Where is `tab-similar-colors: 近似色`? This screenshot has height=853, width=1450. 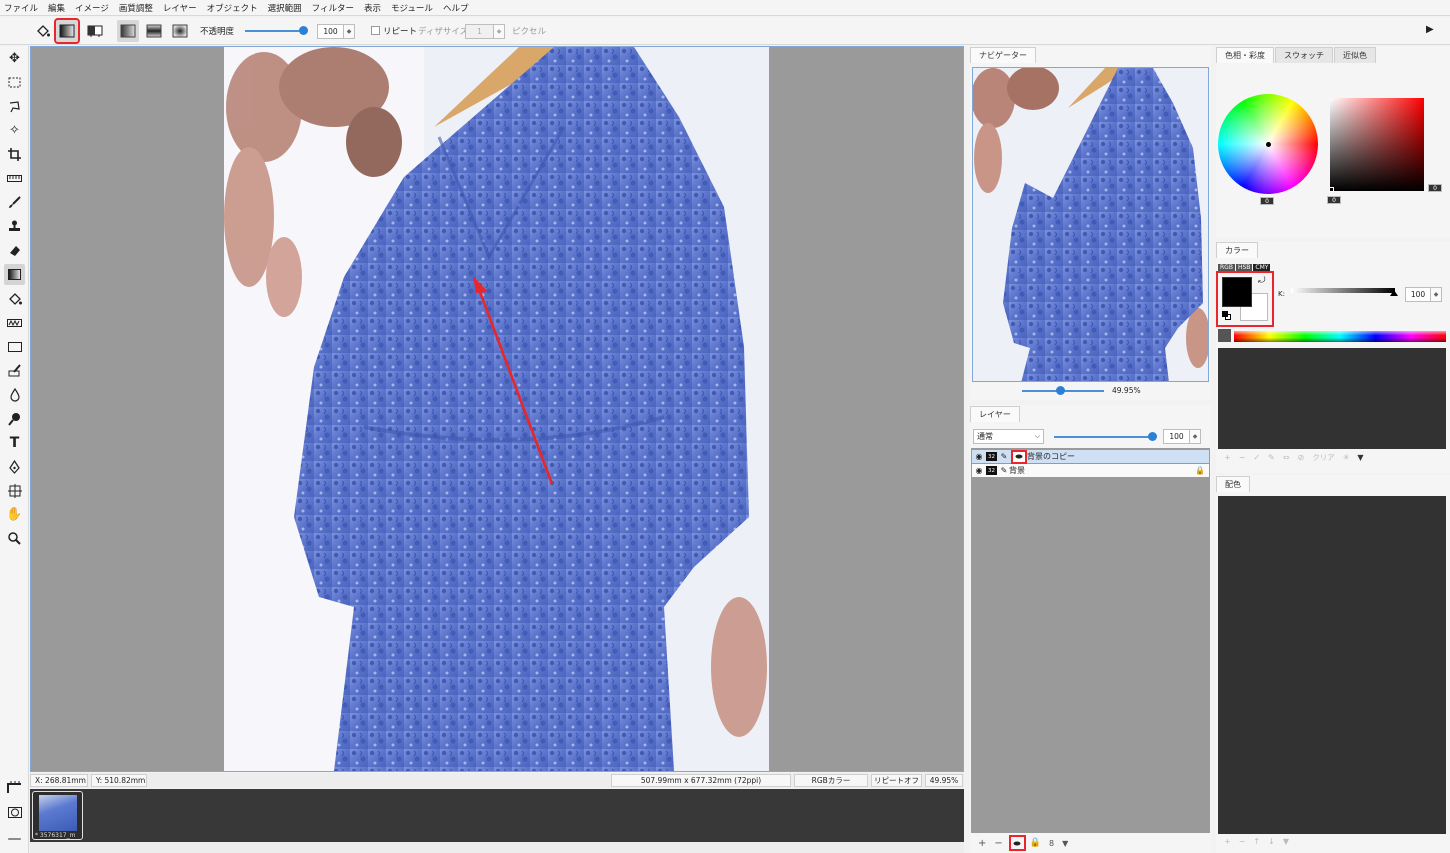 tab-similar-colors: 近似色 is located at coordinates (1355, 55).